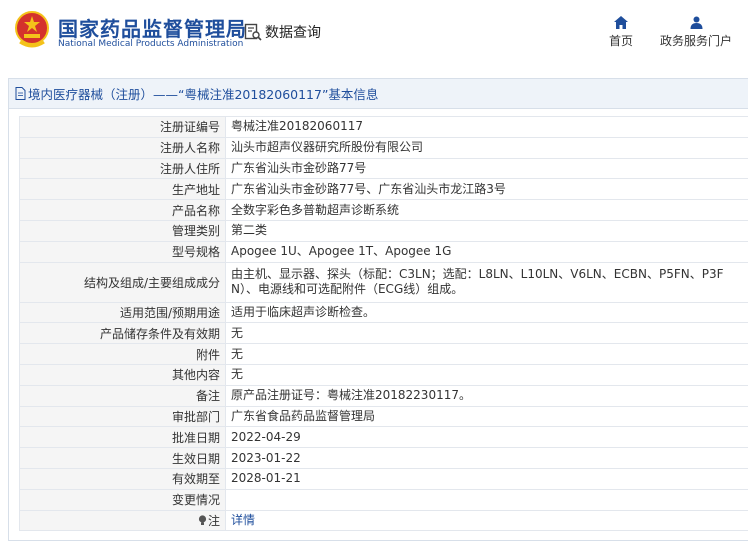  What do you see at coordinates (620, 41) in the screenshot?
I see `nav-home-label: 首页` at bounding box center [620, 41].